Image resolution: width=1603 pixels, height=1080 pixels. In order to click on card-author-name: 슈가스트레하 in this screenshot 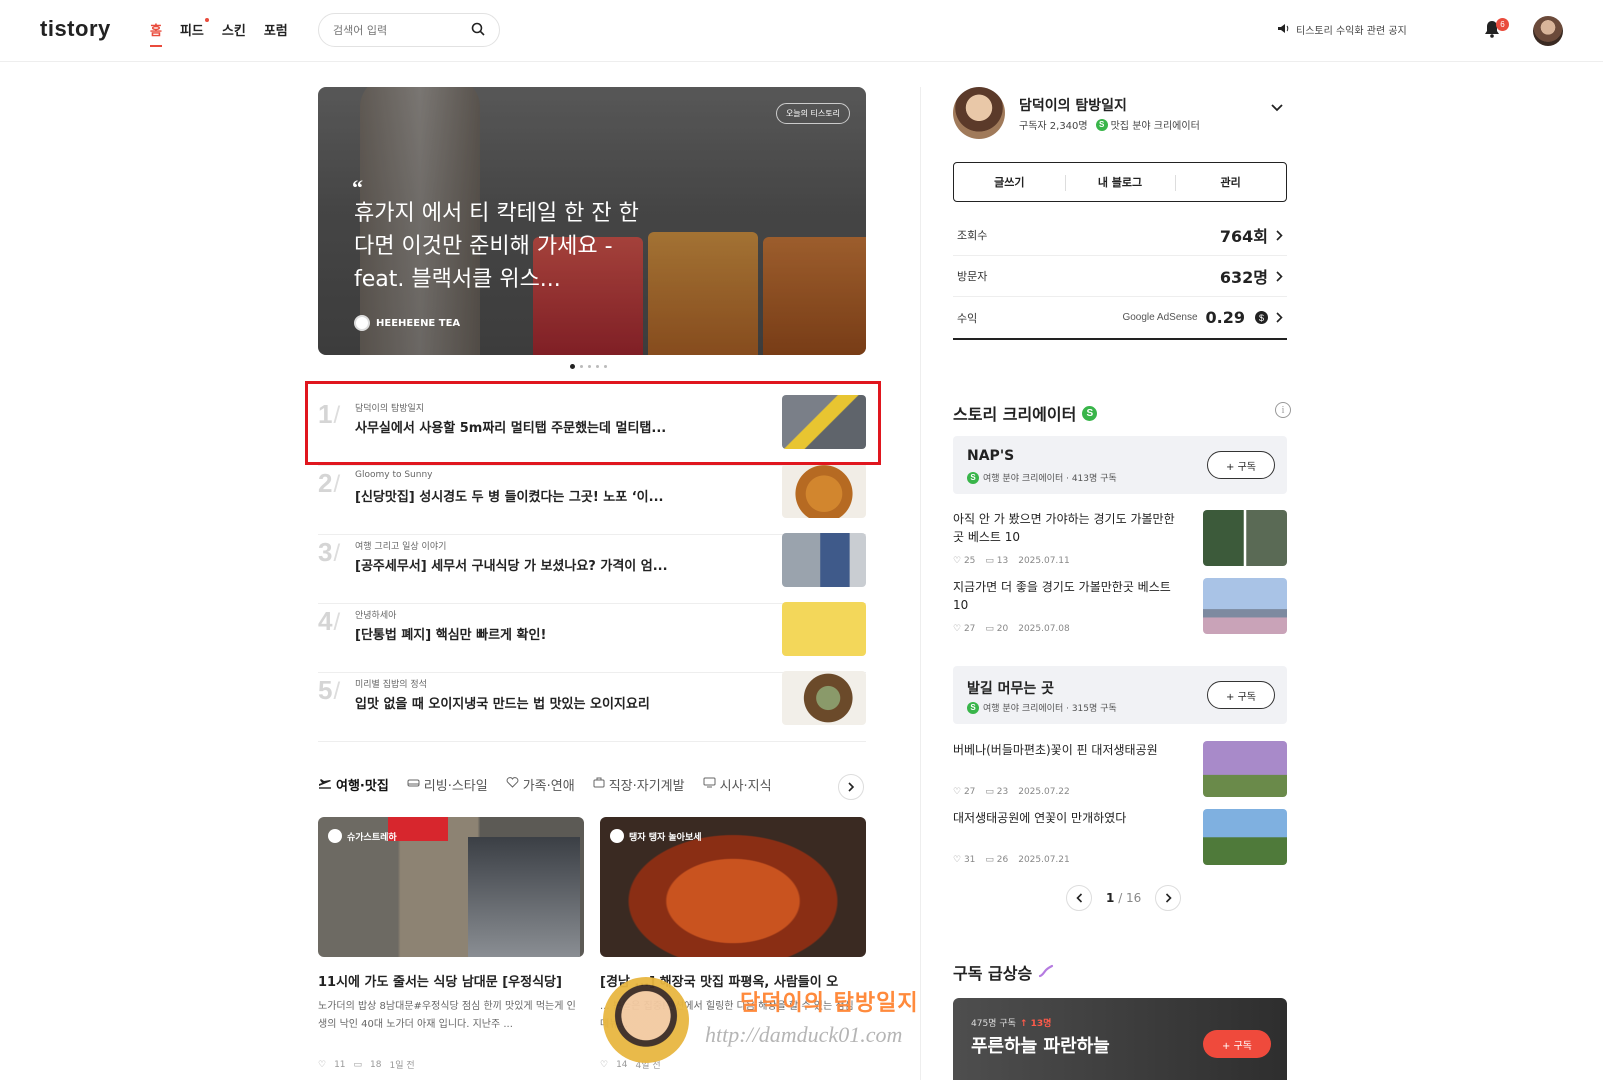, I will do `click(372, 837)`.